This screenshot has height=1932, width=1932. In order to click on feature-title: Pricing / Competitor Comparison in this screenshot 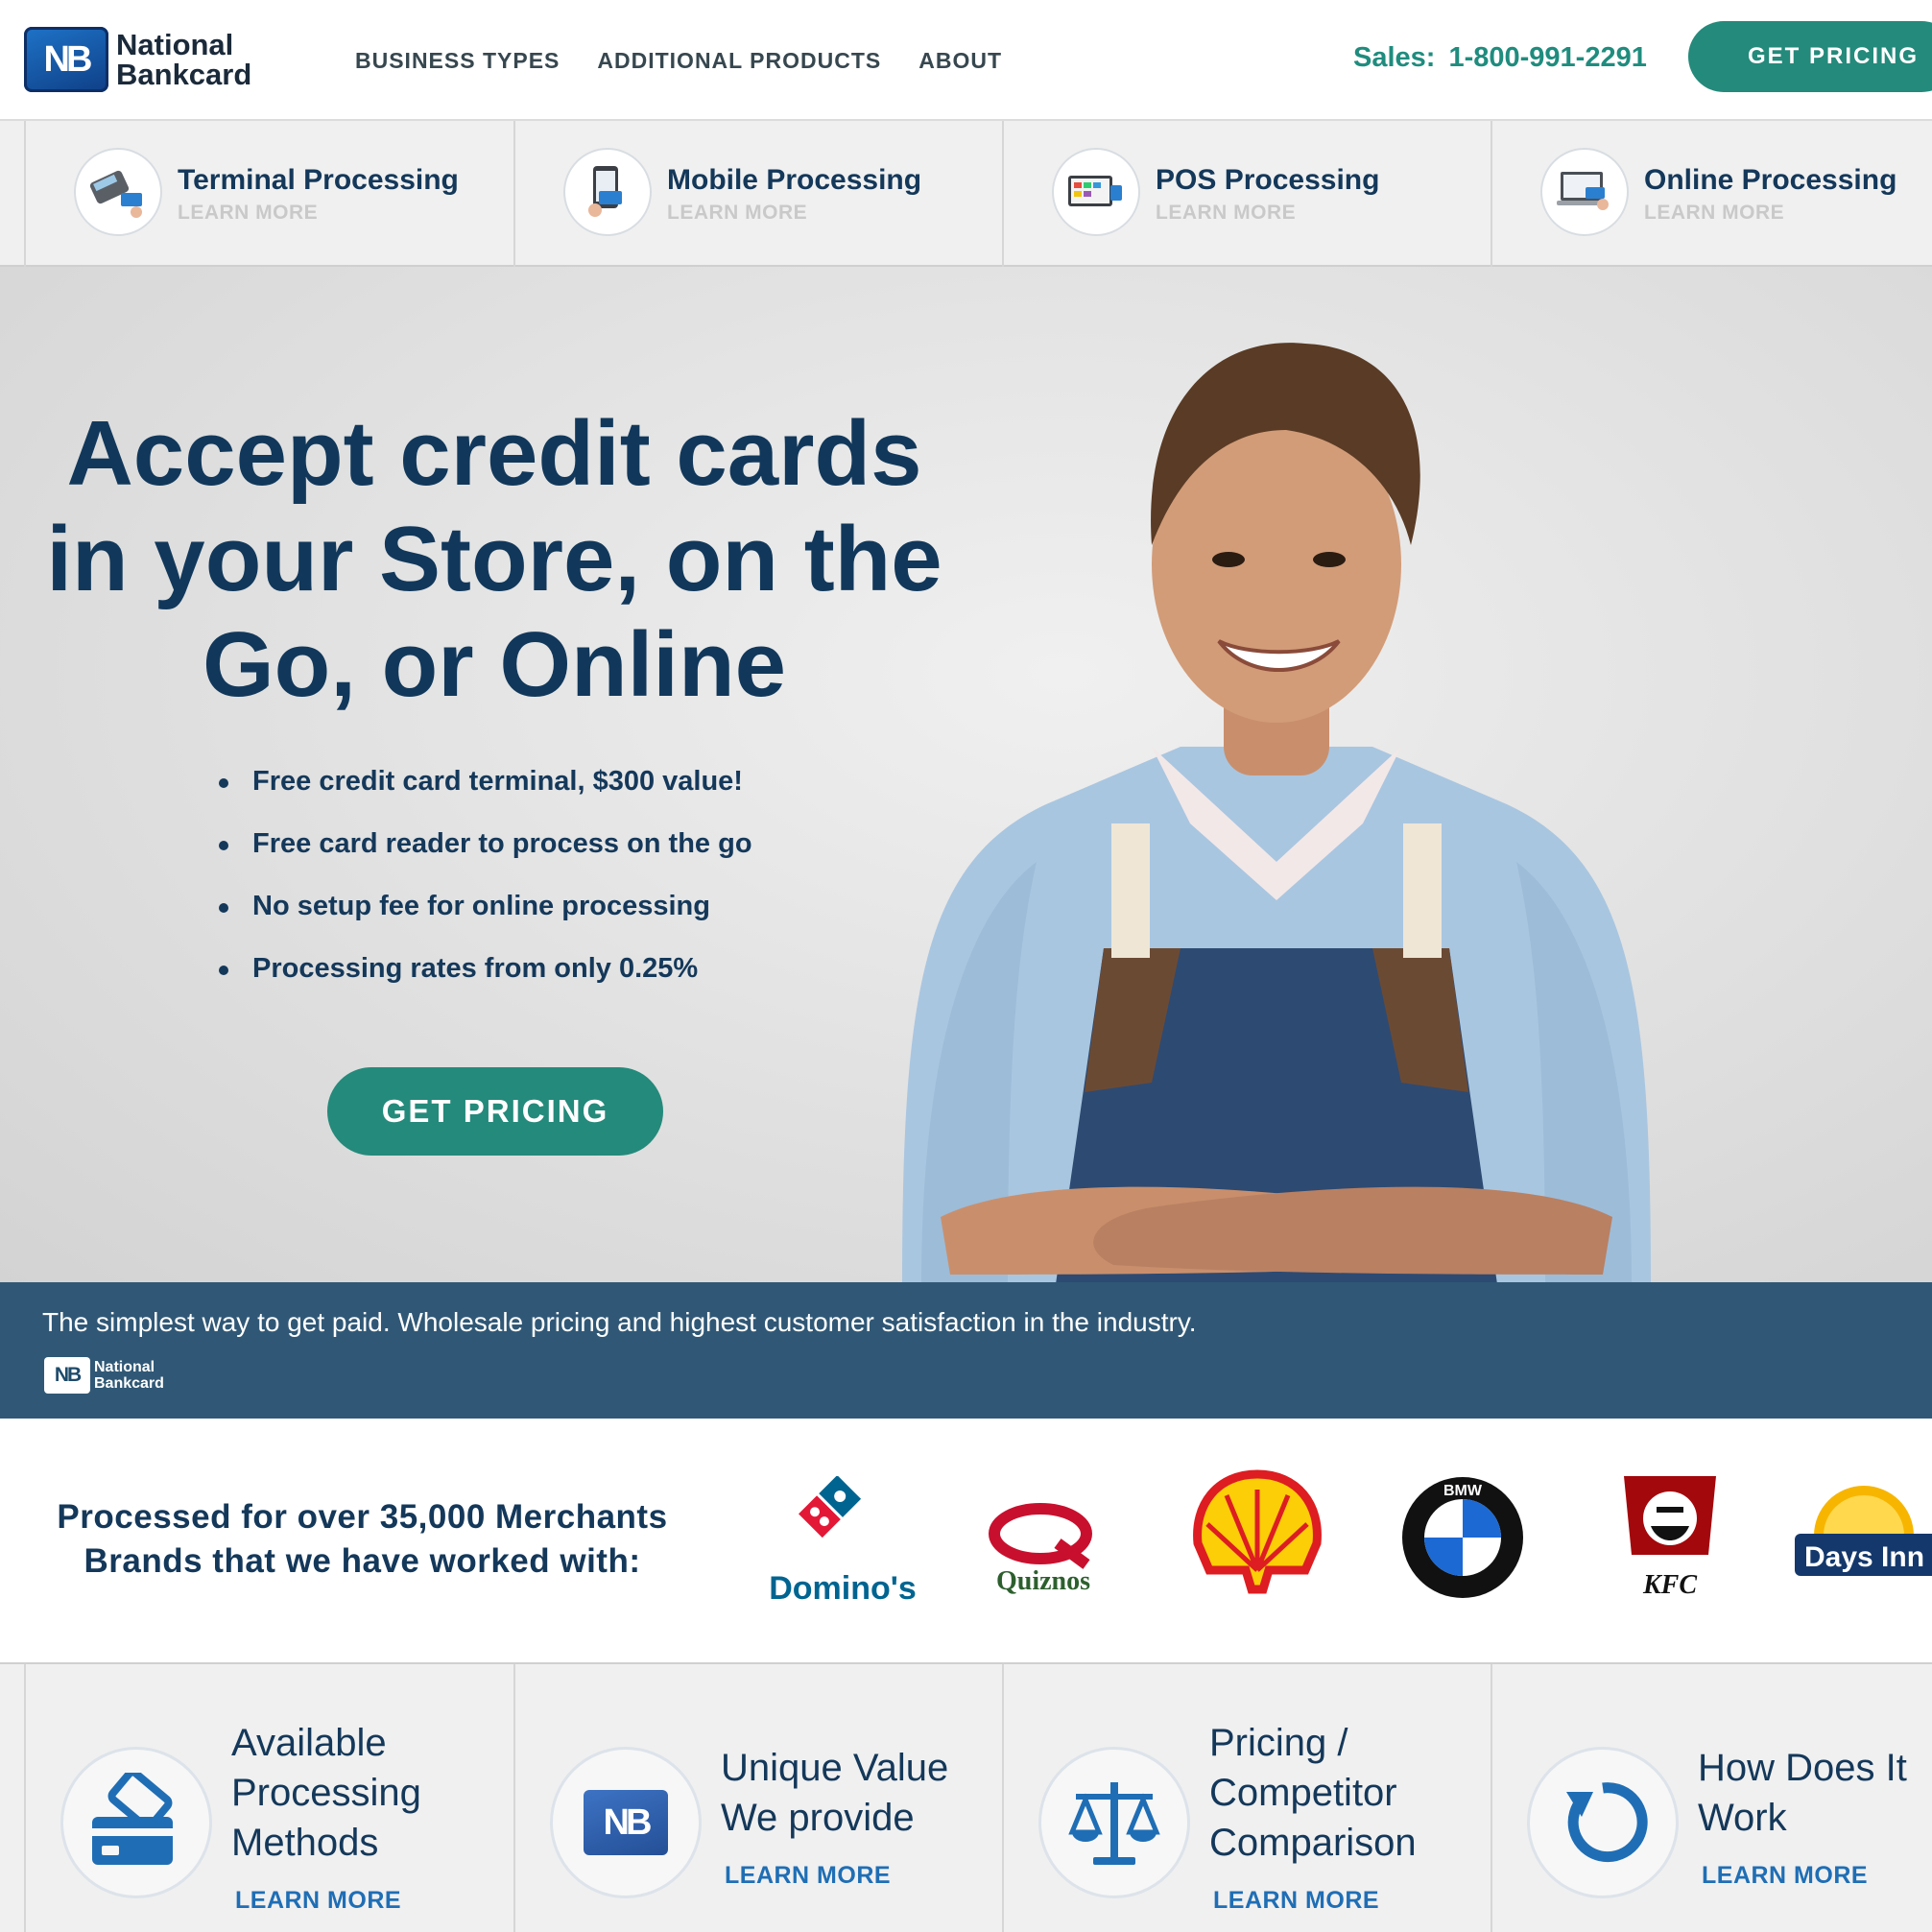, I will do `click(1313, 1793)`.